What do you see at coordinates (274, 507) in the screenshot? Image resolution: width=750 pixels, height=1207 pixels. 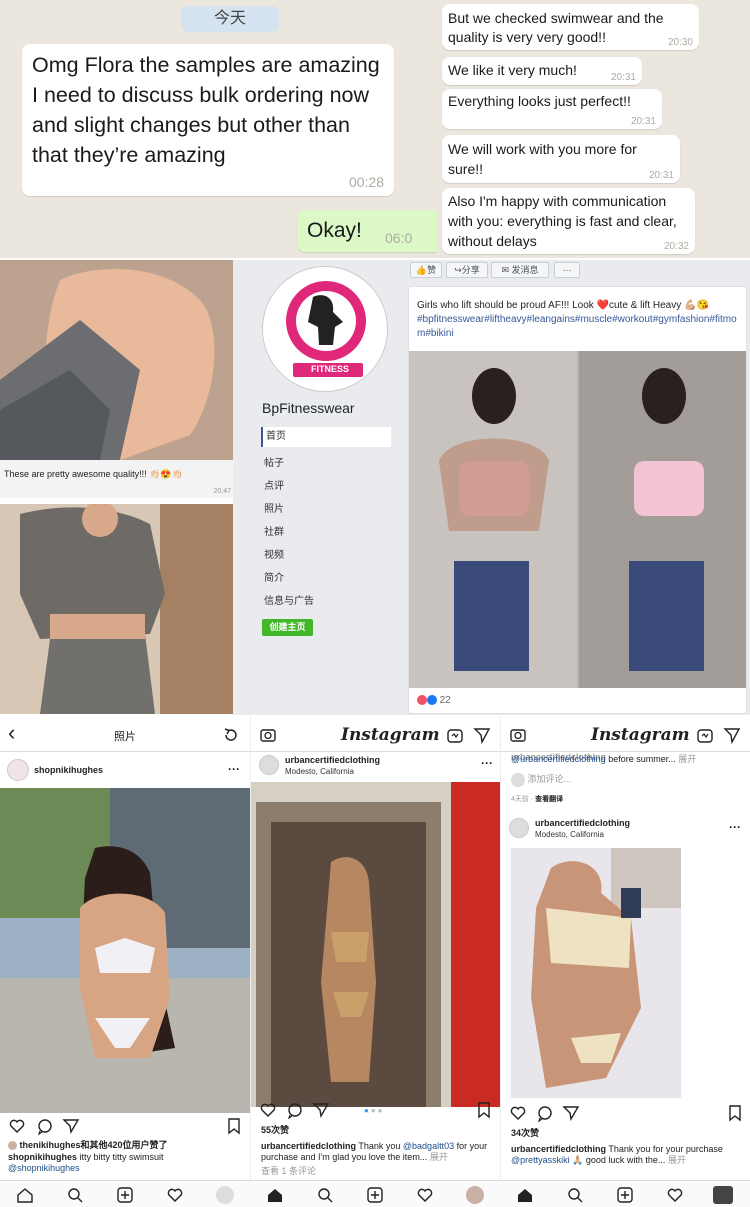 I see `nav-item-photos: 照片` at bounding box center [274, 507].